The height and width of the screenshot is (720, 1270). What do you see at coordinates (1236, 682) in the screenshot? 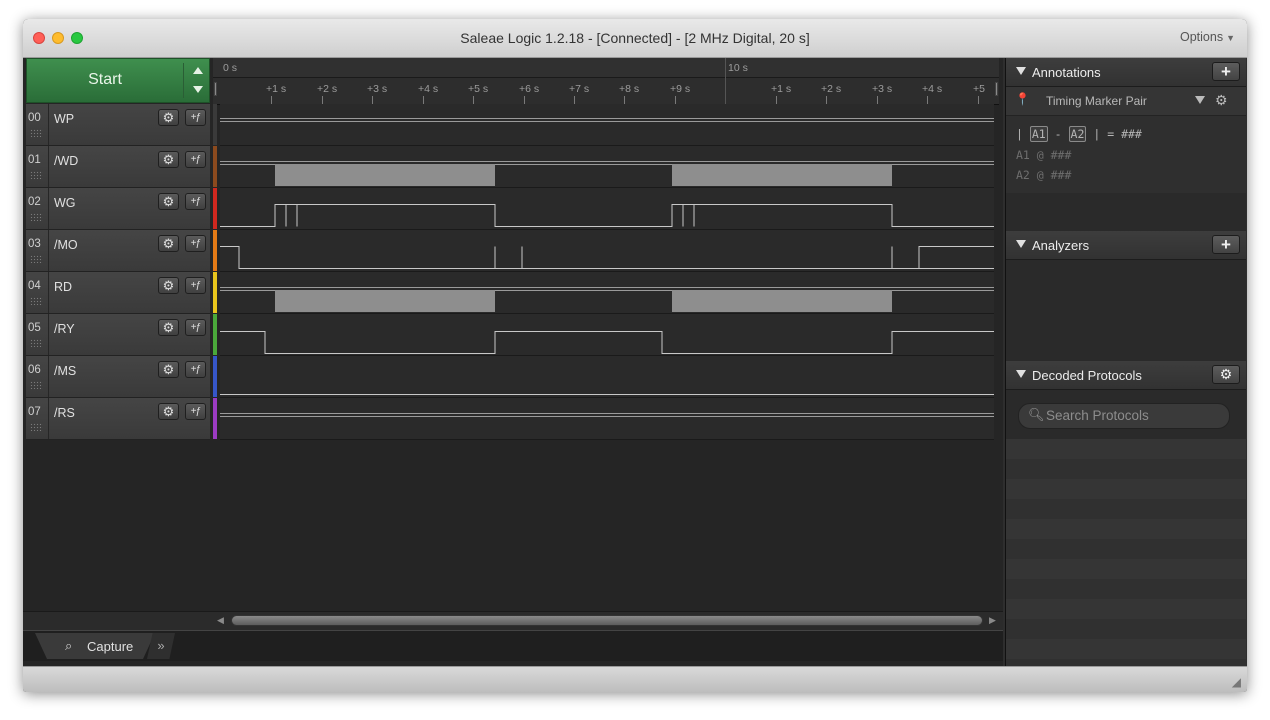
I see `resize-grip-icon: ◢` at bounding box center [1236, 682].